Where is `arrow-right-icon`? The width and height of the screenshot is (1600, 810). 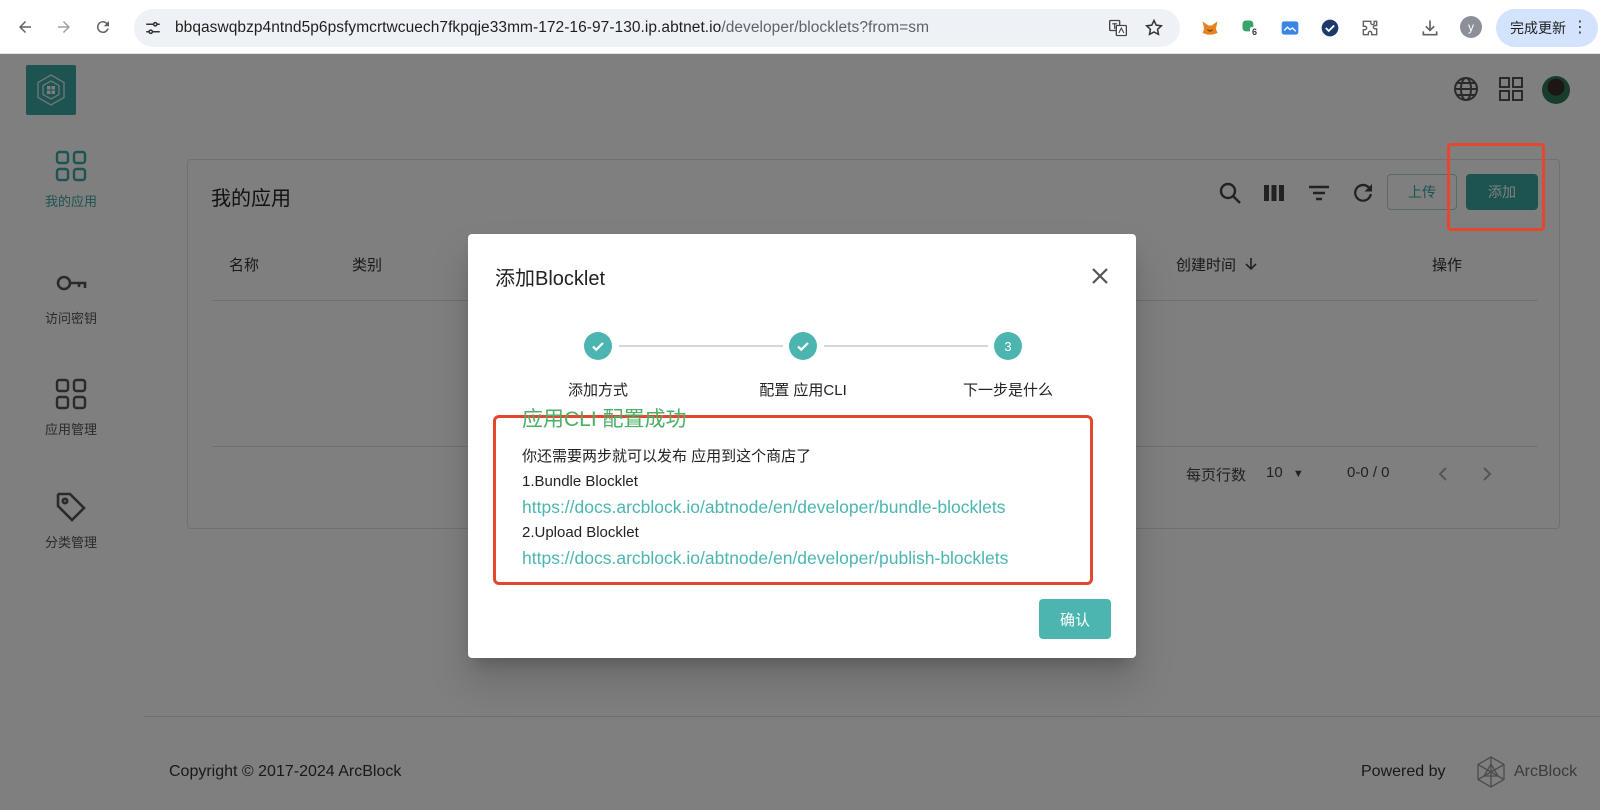 arrow-right-icon is located at coordinates (64, 27).